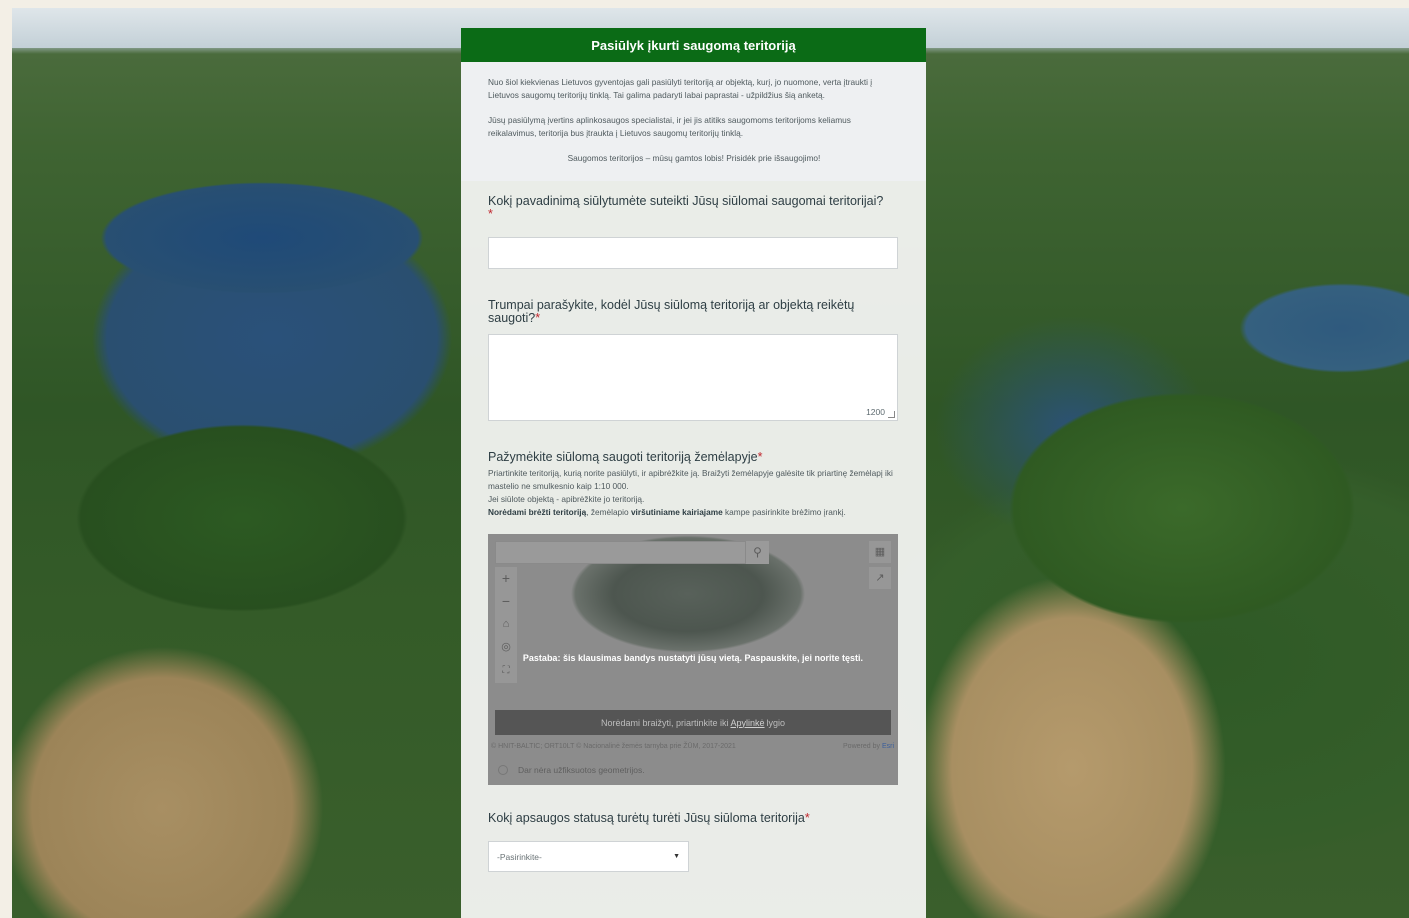 The image size is (1409, 918). I want to click on map-search-input, so click(620, 552).